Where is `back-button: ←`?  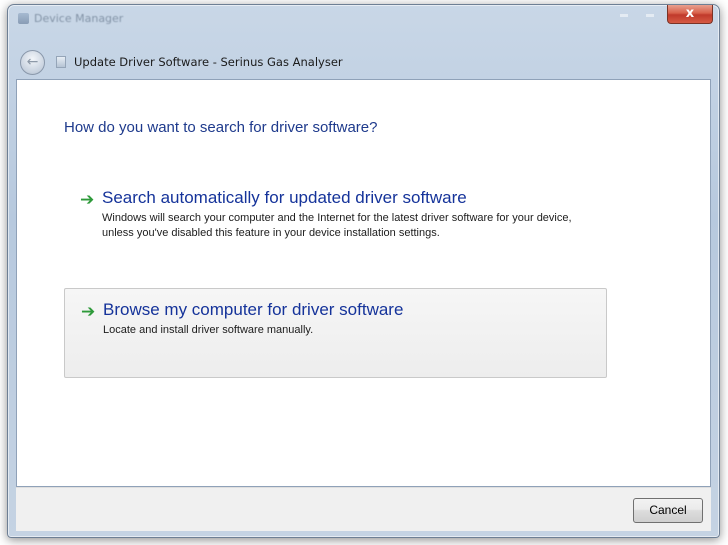
back-button: ← is located at coordinates (32, 62).